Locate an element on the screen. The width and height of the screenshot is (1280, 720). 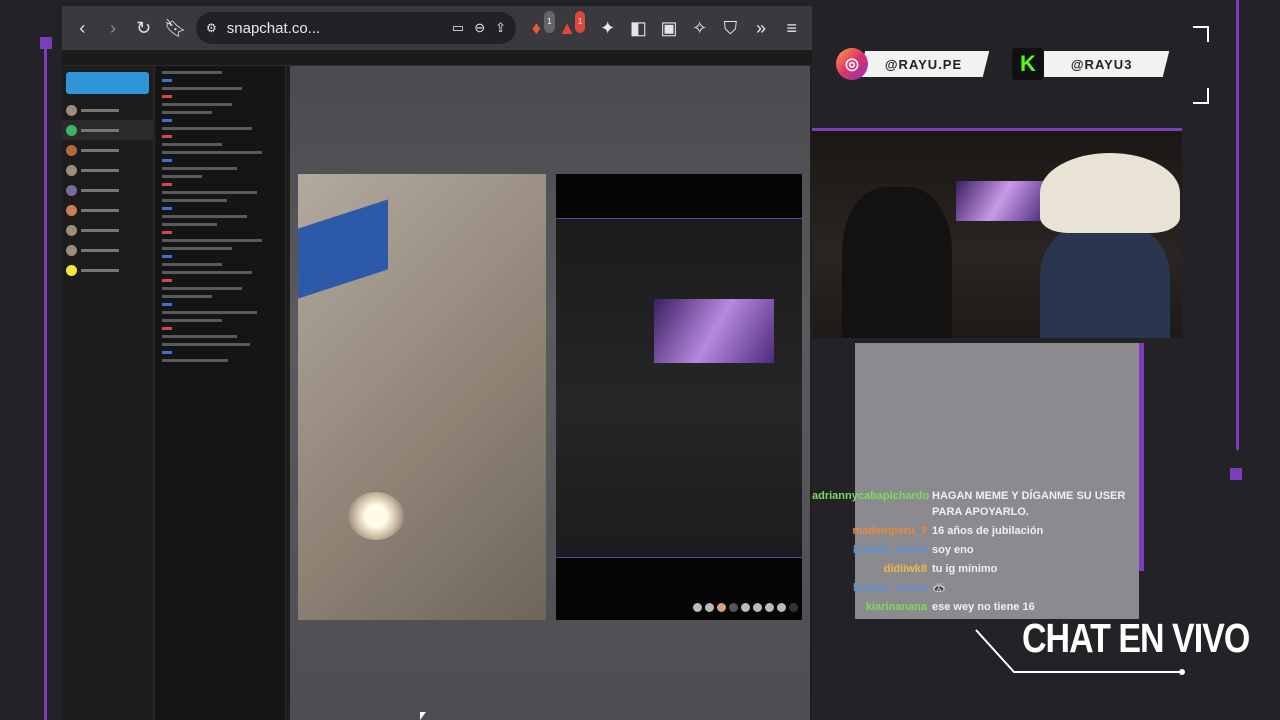
kick-handle-text: @RAYU3 is located at coordinates (1102, 64).